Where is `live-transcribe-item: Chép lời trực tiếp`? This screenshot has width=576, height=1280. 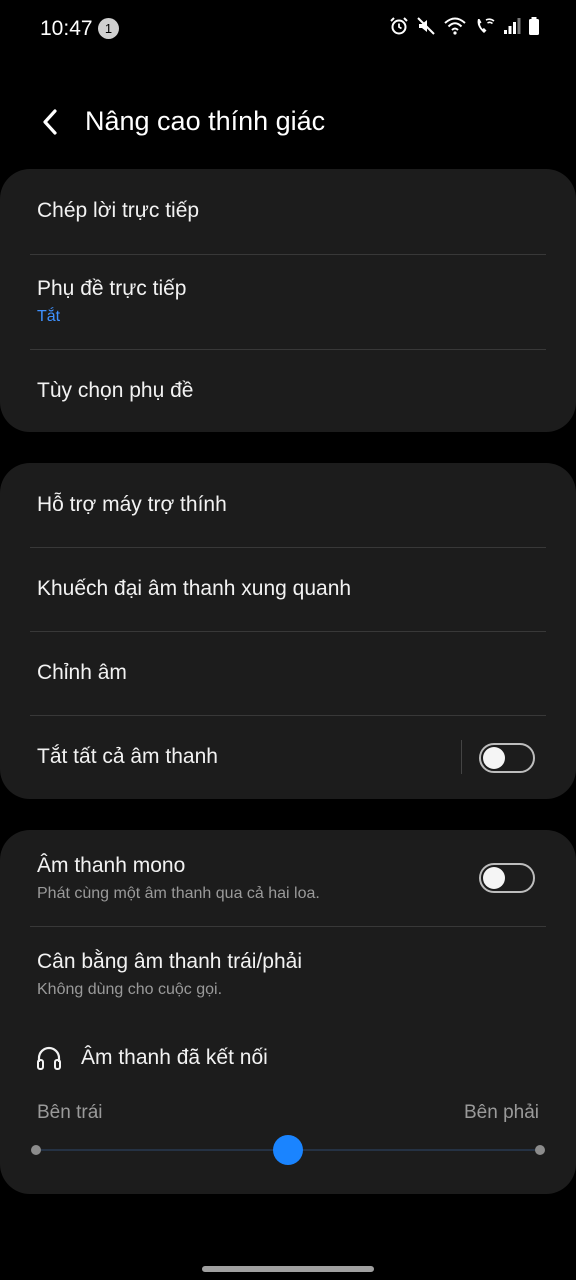
live-transcribe-item: Chép lời trực tiếp is located at coordinates (288, 211).